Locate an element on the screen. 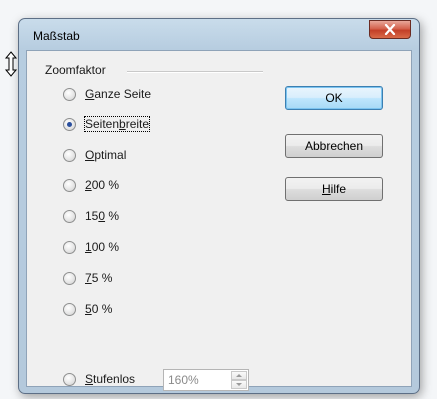 The height and width of the screenshot is (399, 437). close-icon is located at coordinates (390, 29).